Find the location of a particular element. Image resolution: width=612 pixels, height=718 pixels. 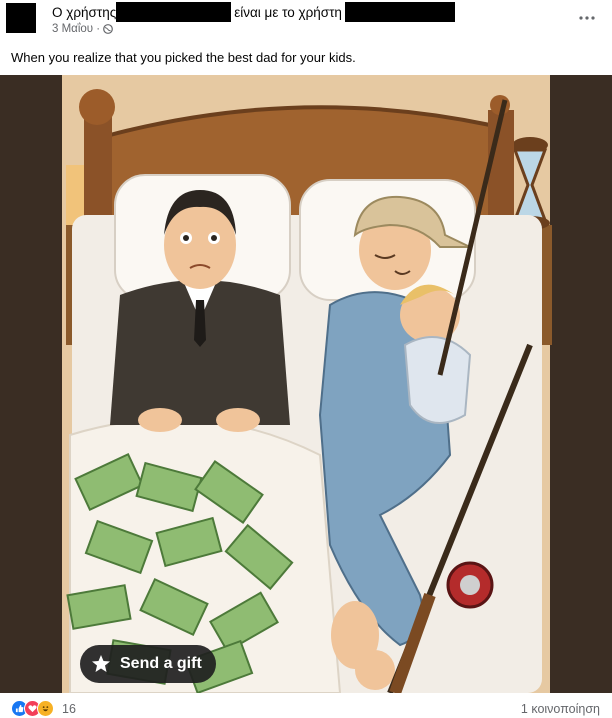

send-gift-button: Send a gift is located at coordinates (148, 664).